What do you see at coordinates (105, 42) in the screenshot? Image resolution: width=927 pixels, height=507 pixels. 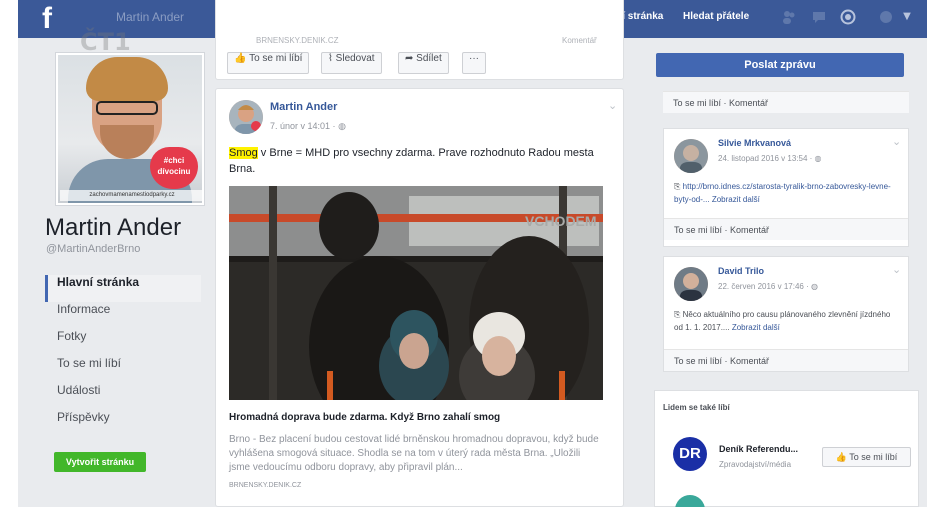 I see `tv-watermark: ČT1` at bounding box center [105, 42].